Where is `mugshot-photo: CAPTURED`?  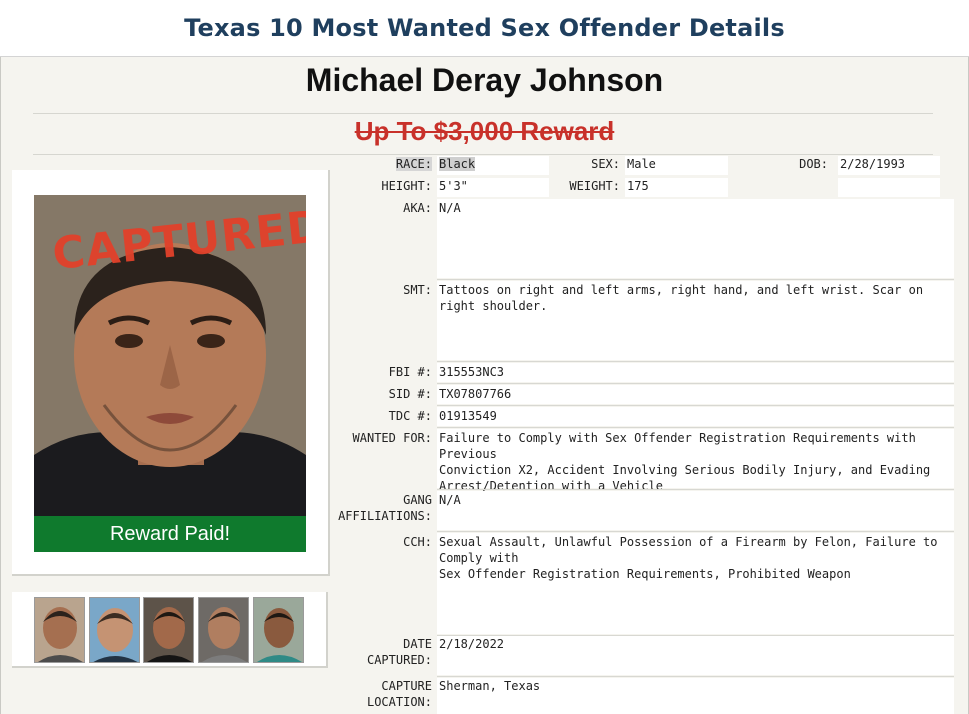
mugshot-photo: CAPTURED is located at coordinates (170, 356).